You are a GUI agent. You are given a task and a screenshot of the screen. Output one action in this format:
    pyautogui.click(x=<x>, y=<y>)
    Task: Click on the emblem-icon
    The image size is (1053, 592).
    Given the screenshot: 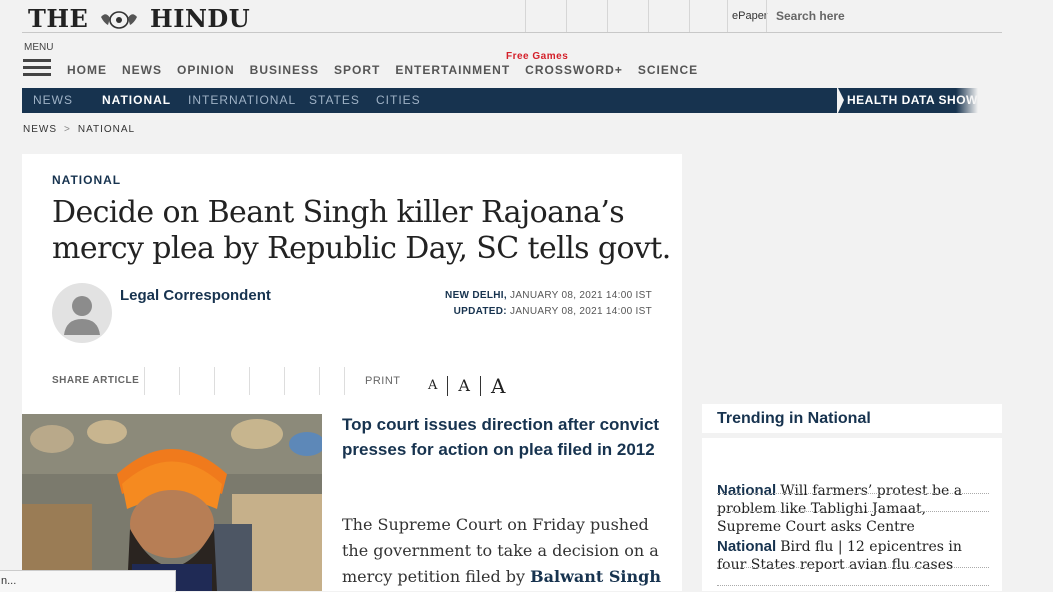 What is the action you would take?
    pyautogui.click(x=119, y=20)
    